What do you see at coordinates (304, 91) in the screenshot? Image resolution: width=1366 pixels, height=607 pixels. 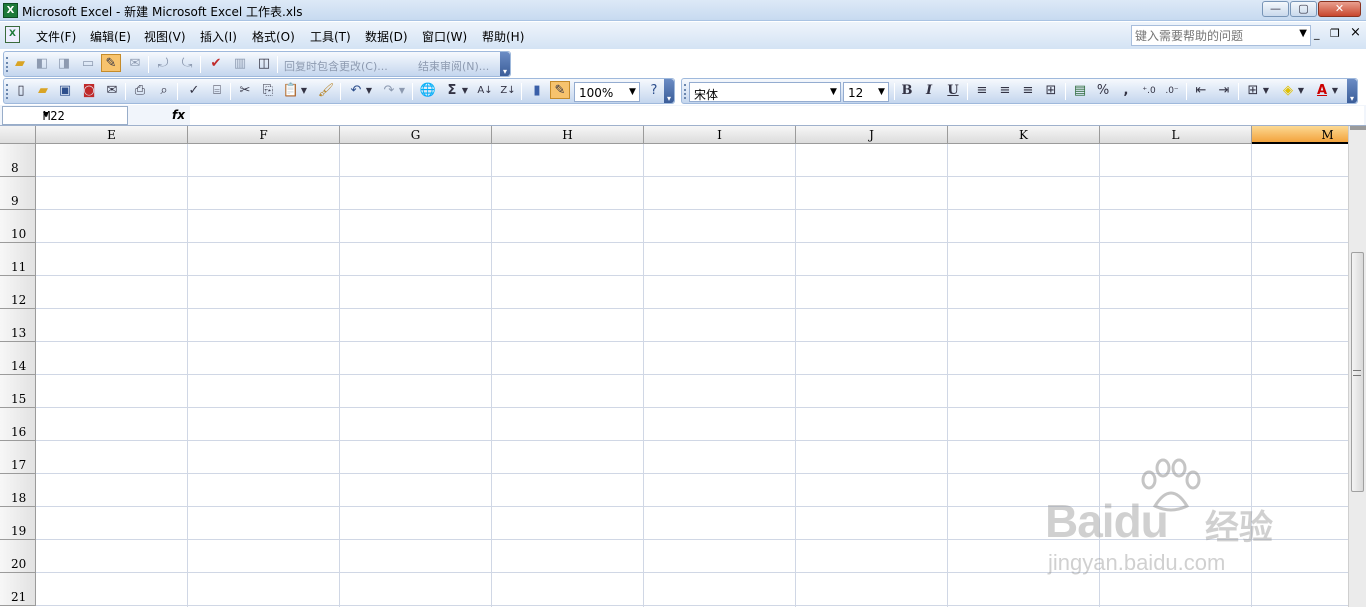 I see `paste-dropdown-chevron-icon: ▼` at bounding box center [304, 91].